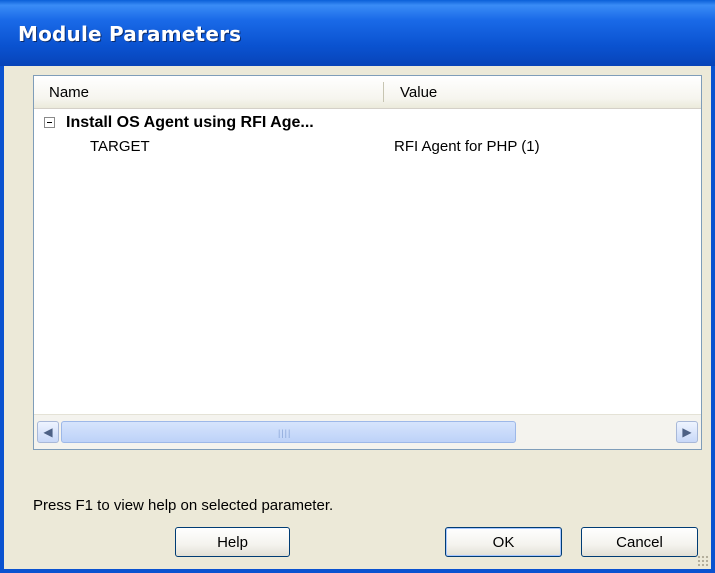 The width and height of the screenshot is (715, 573). I want to click on arrow-left-icon: ◀, so click(48, 432).